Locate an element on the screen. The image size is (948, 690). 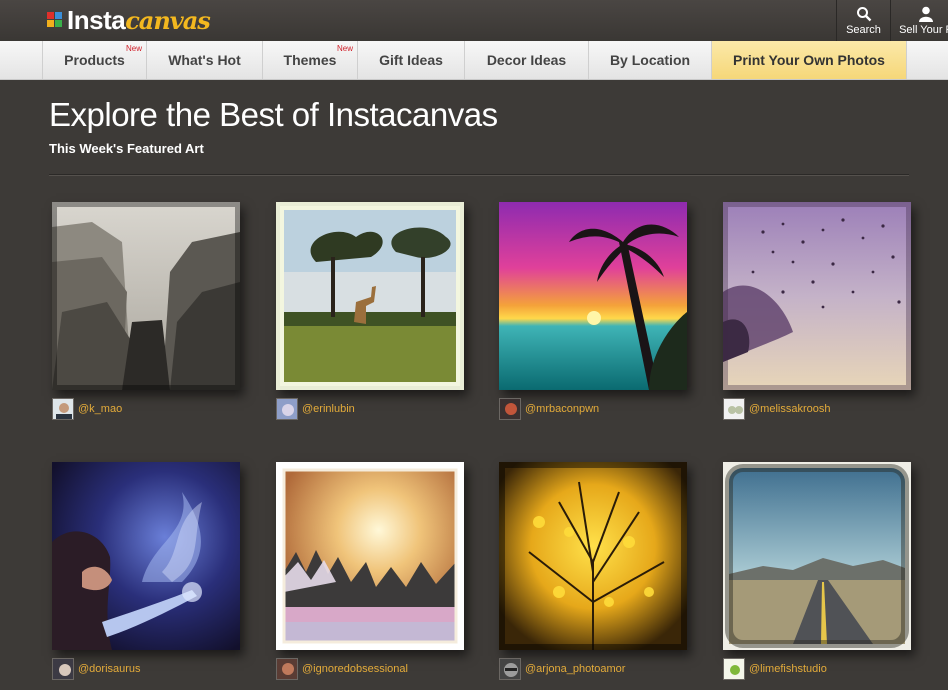
artist-username: @erinlubin is located at coordinates (328, 409).